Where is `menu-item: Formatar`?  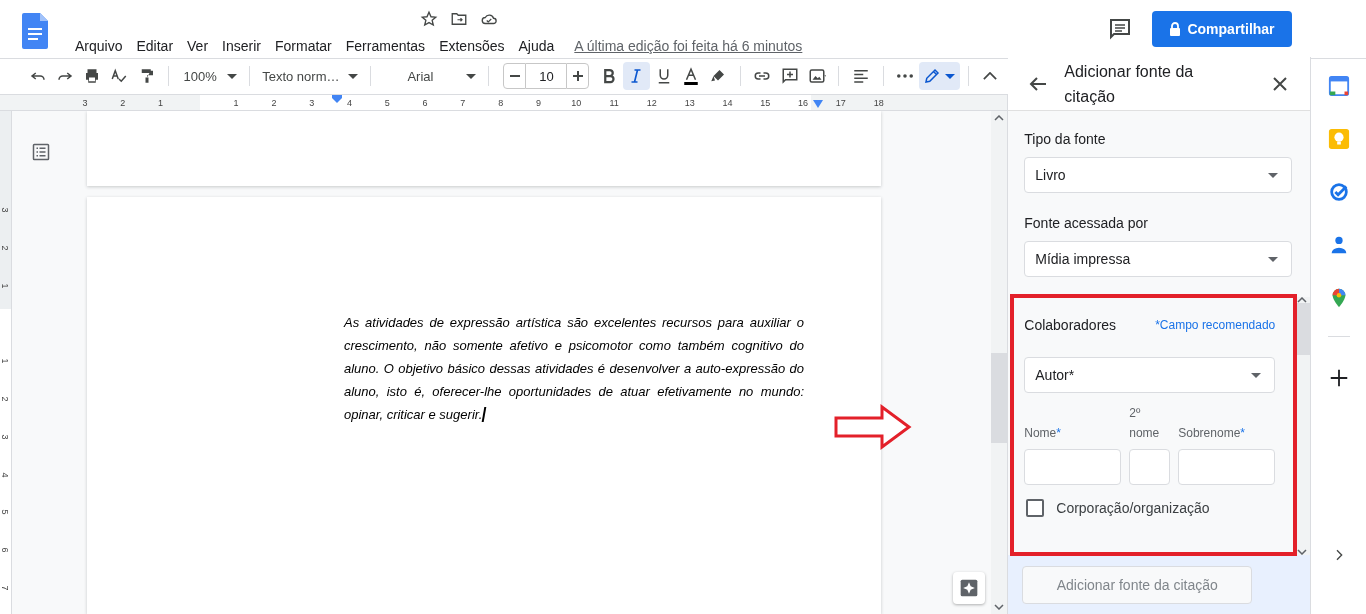 menu-item: Formatar is located at coordinates (303, 46).